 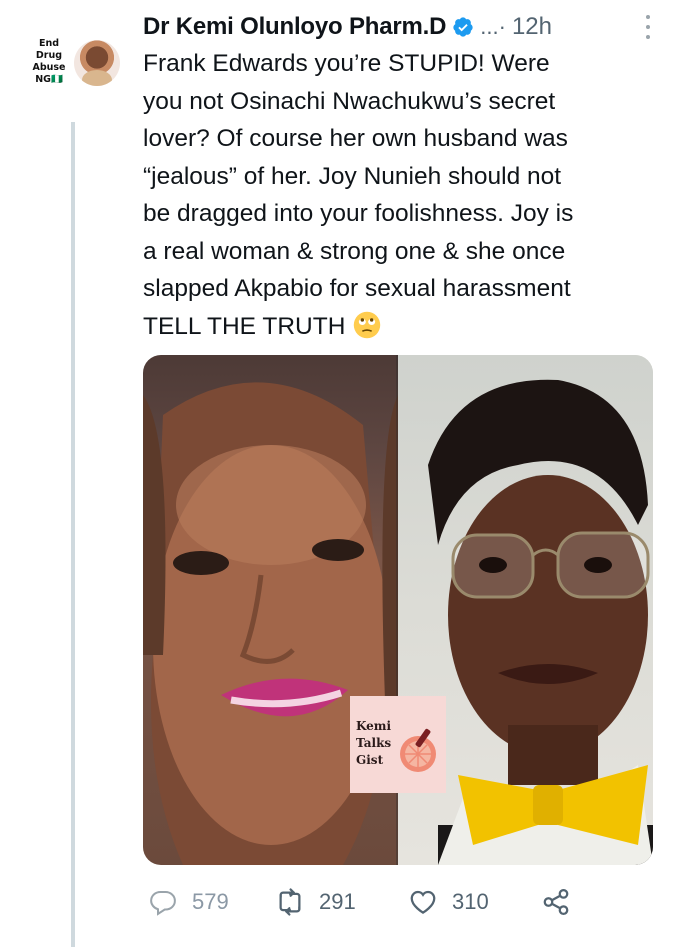 What do you see at coordinates (556, 902) in the screenshot?
I see `share-icon` at bounding box center [556, 902].